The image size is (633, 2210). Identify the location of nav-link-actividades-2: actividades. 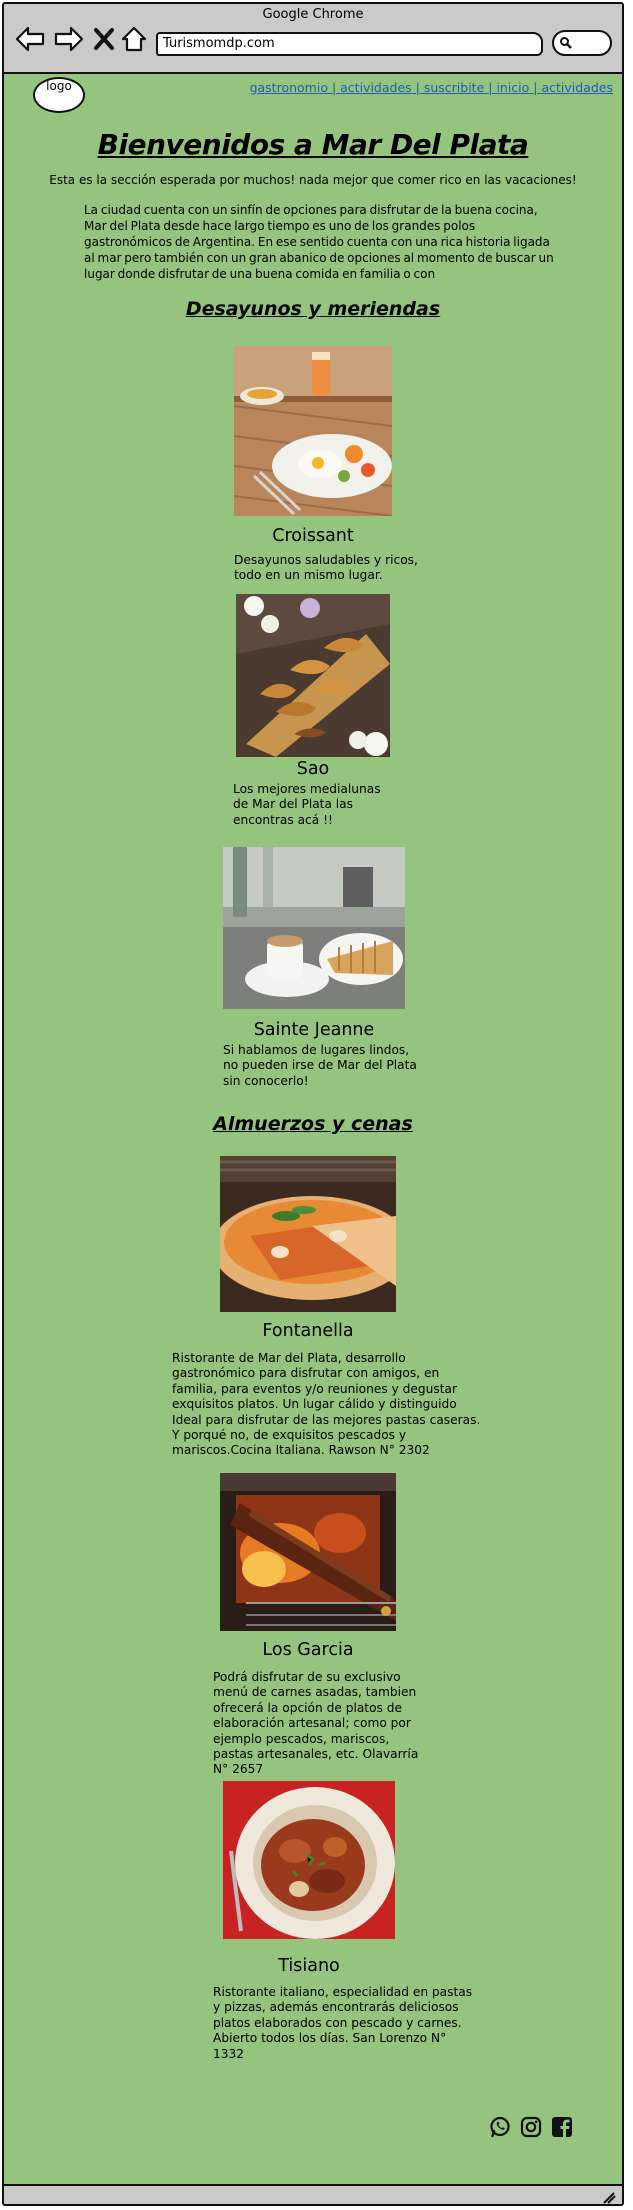
(577, 87).